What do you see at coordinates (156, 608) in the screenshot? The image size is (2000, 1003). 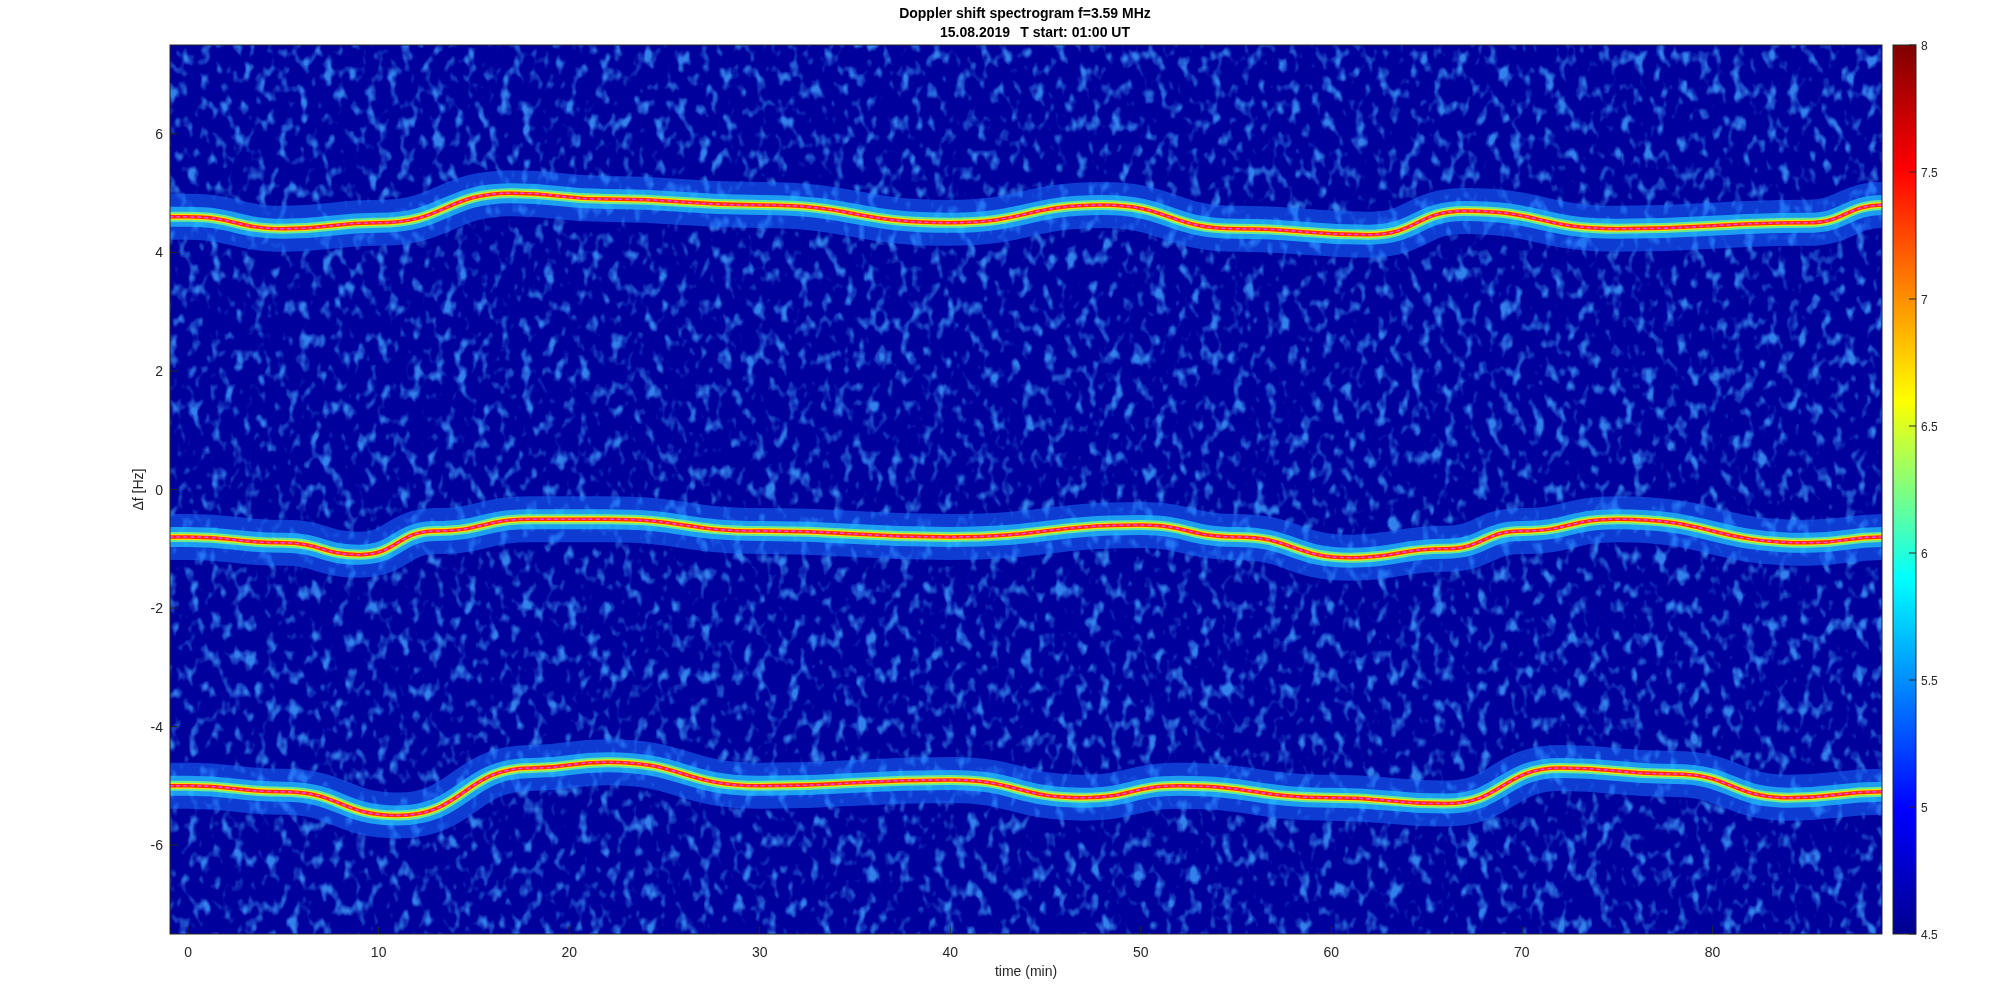 I see `y-tick-label: -2` at bounding box center [156, 608].